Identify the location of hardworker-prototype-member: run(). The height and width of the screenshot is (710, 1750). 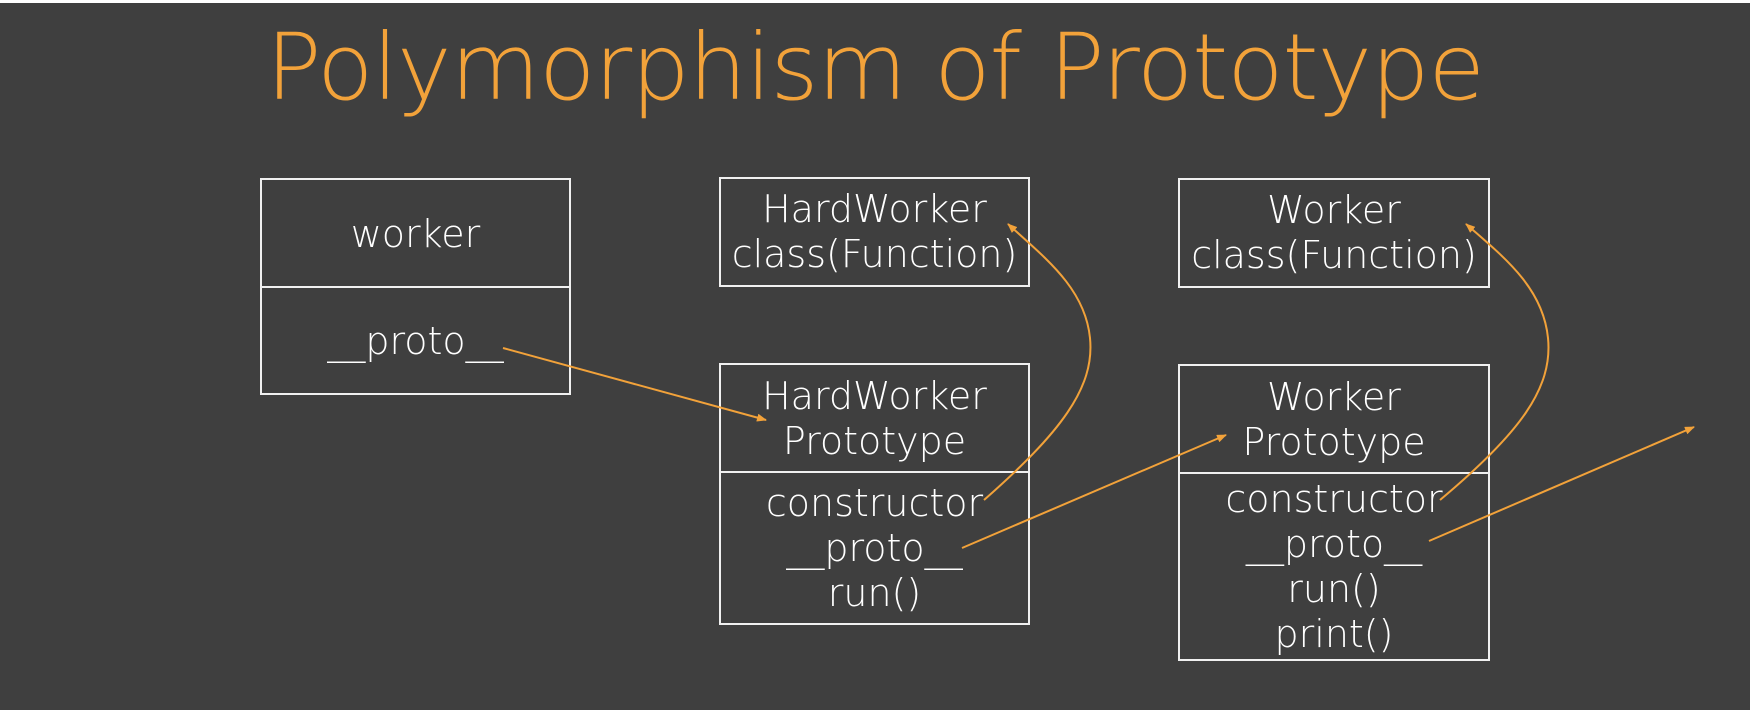
(874, 592).